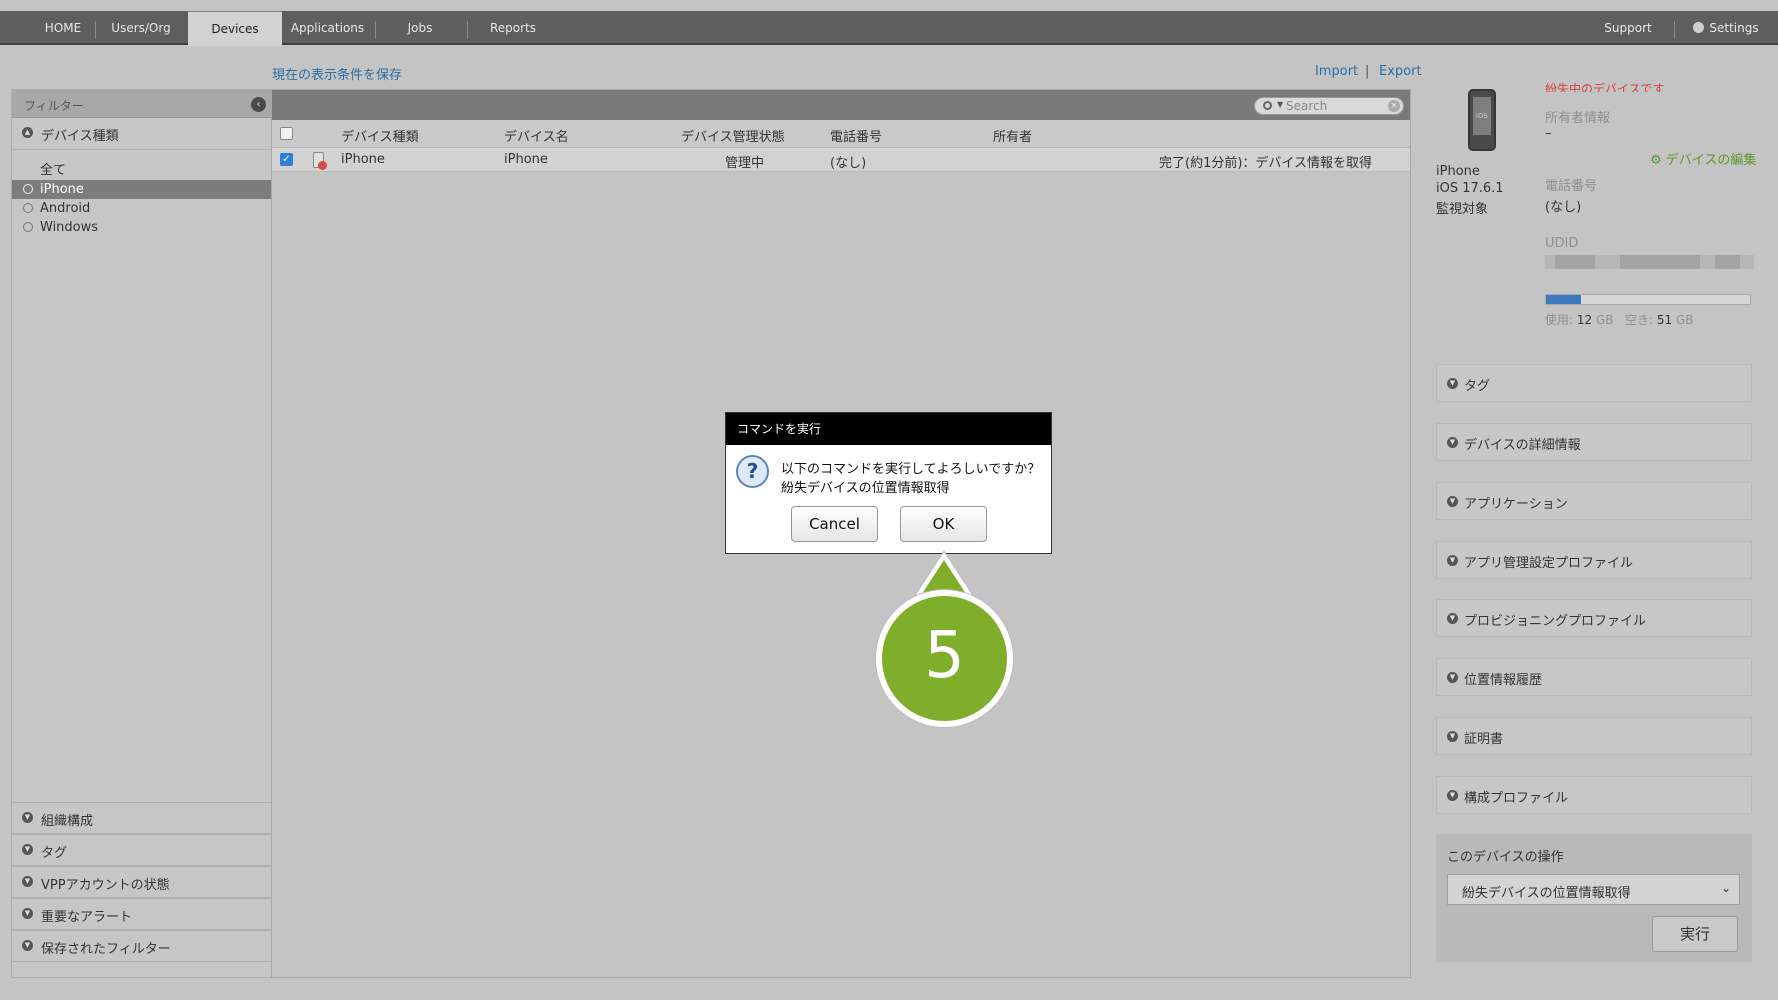 Image resolution: width=1778 pixels, height=1000 pixels. I want to click on tab-reports: Reports, so click(513, 28).